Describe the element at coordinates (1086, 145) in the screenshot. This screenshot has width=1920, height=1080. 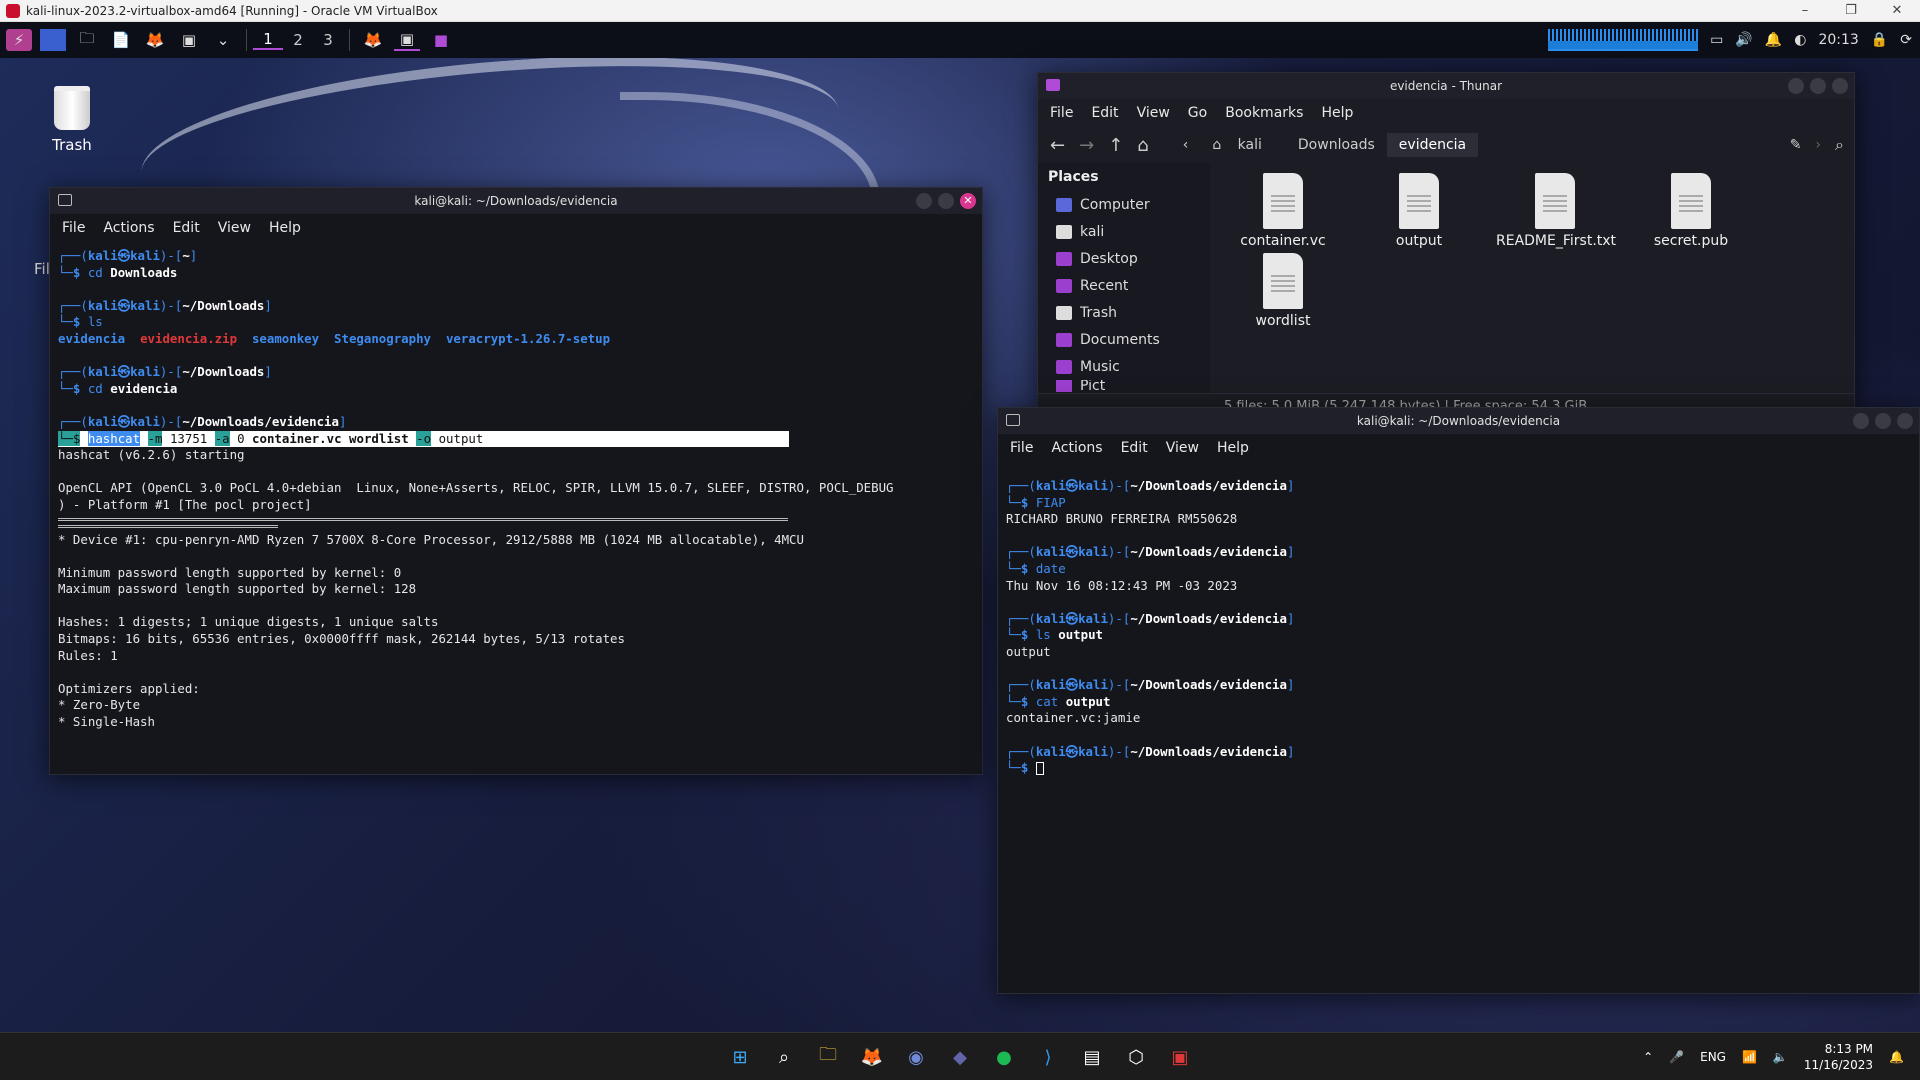
I see `forward-arrow-icon: →` at that location.